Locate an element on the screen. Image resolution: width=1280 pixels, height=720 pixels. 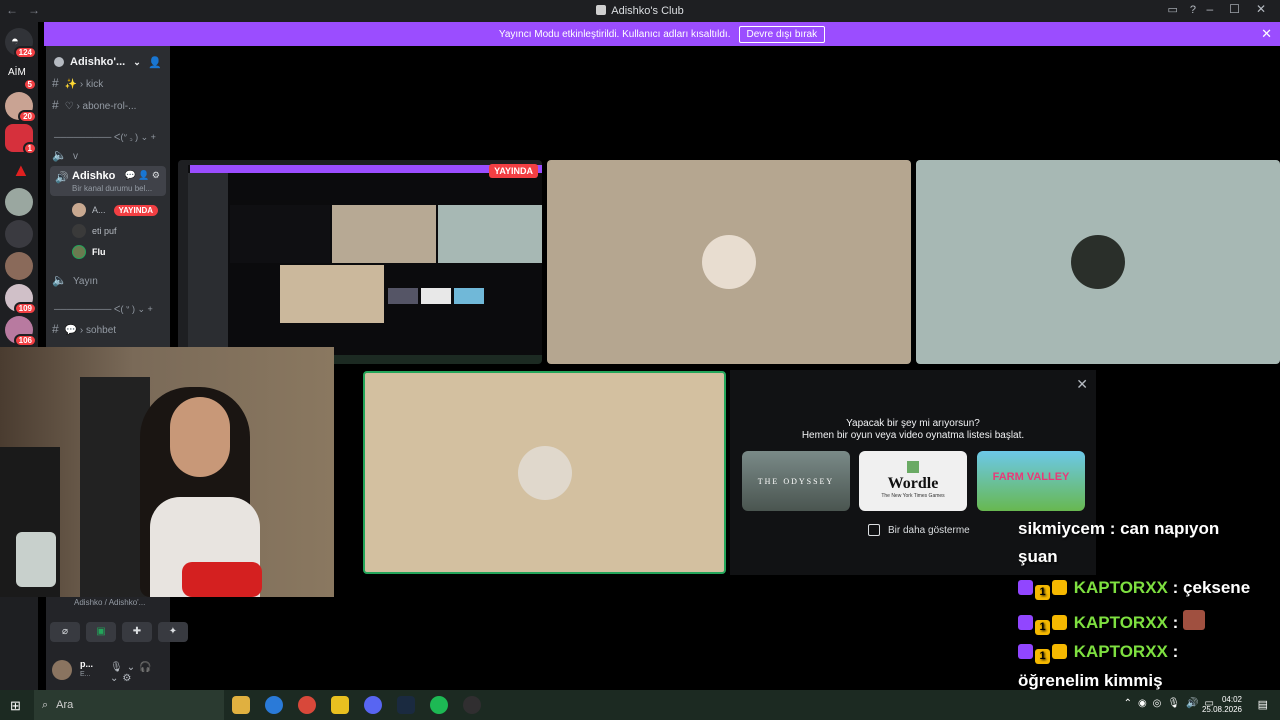
game-card-farm-valley: FARM VALLEY is located at coordinates (1031, 481).